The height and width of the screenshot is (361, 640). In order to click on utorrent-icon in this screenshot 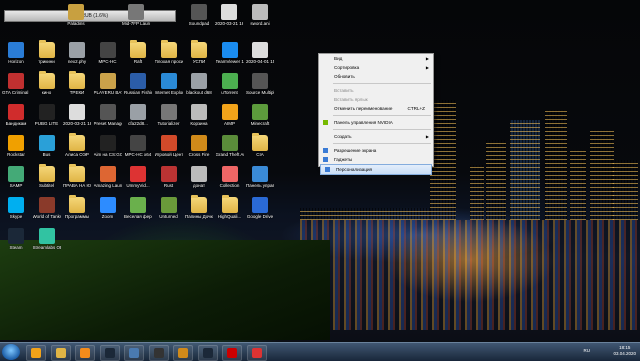, I will do `click(229, 81)`.